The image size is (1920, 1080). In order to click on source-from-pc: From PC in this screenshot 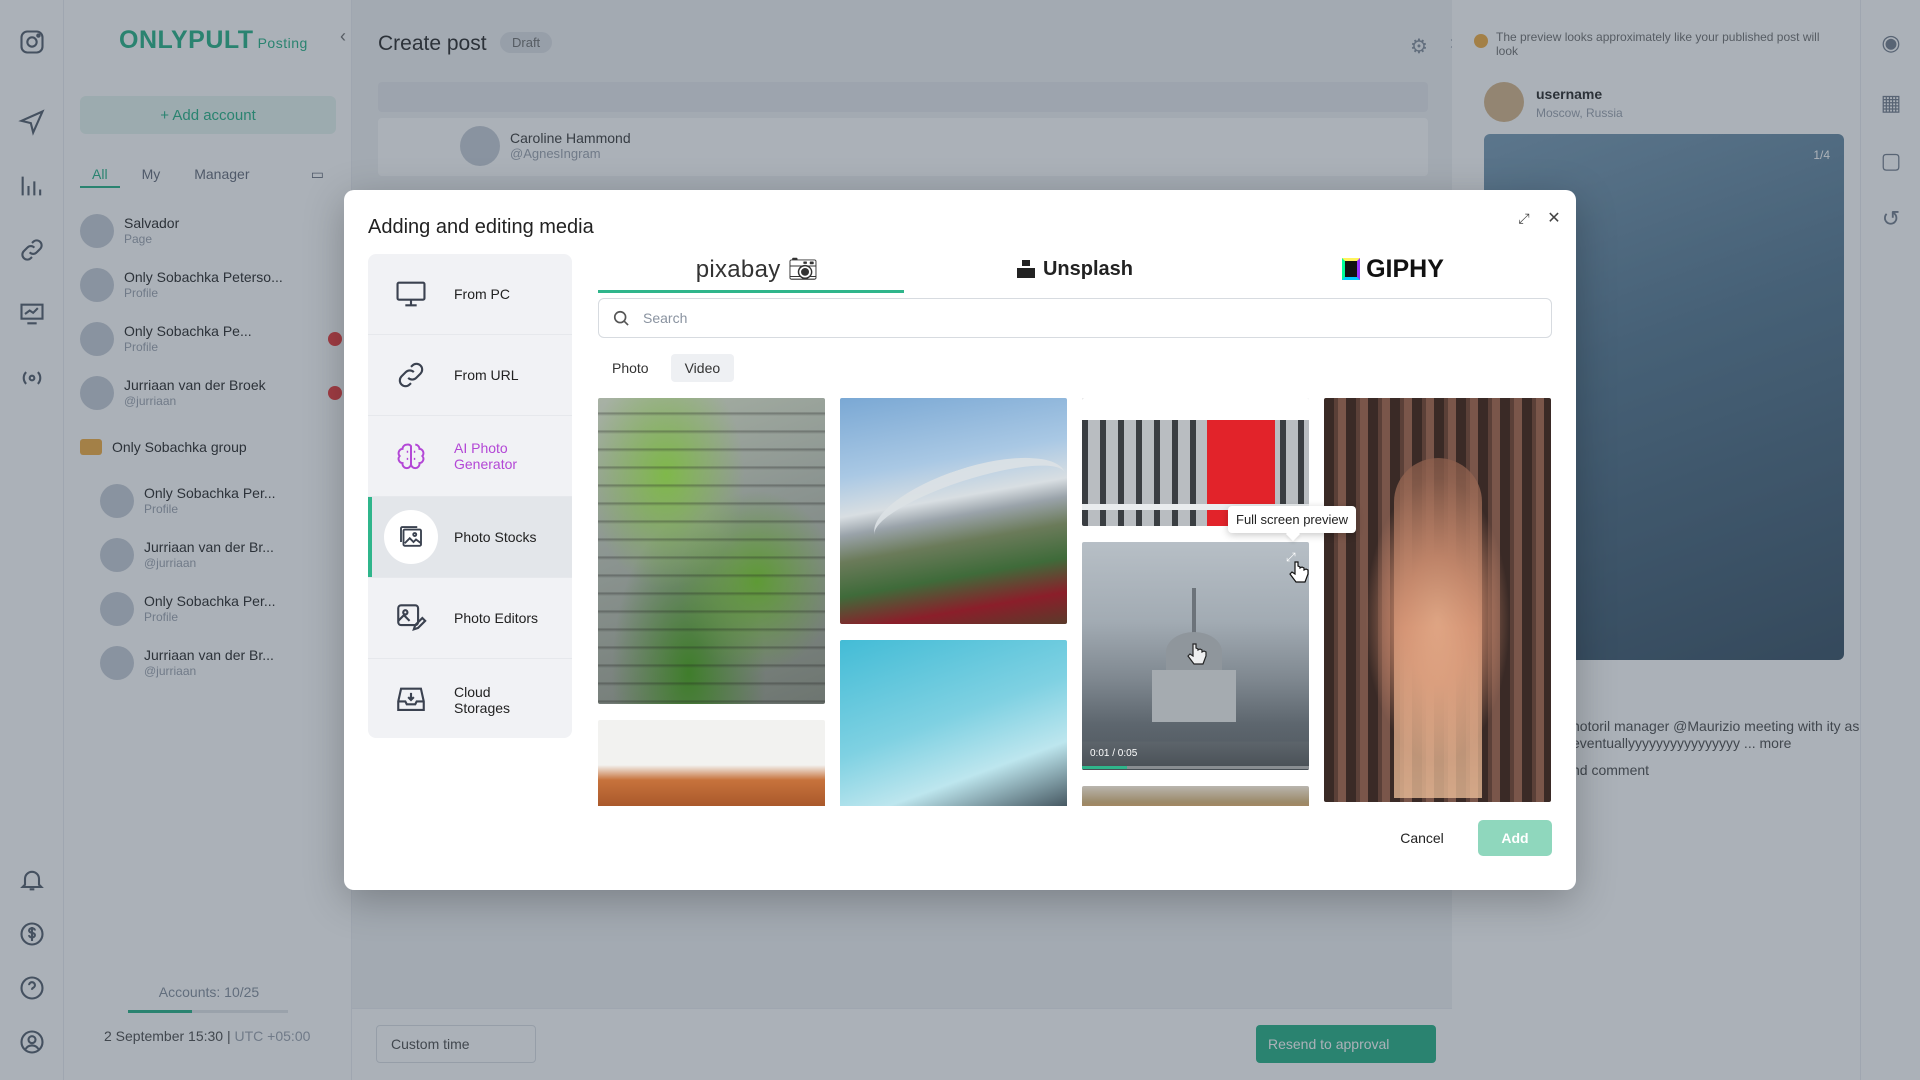, I will do `click(470, 294)`.